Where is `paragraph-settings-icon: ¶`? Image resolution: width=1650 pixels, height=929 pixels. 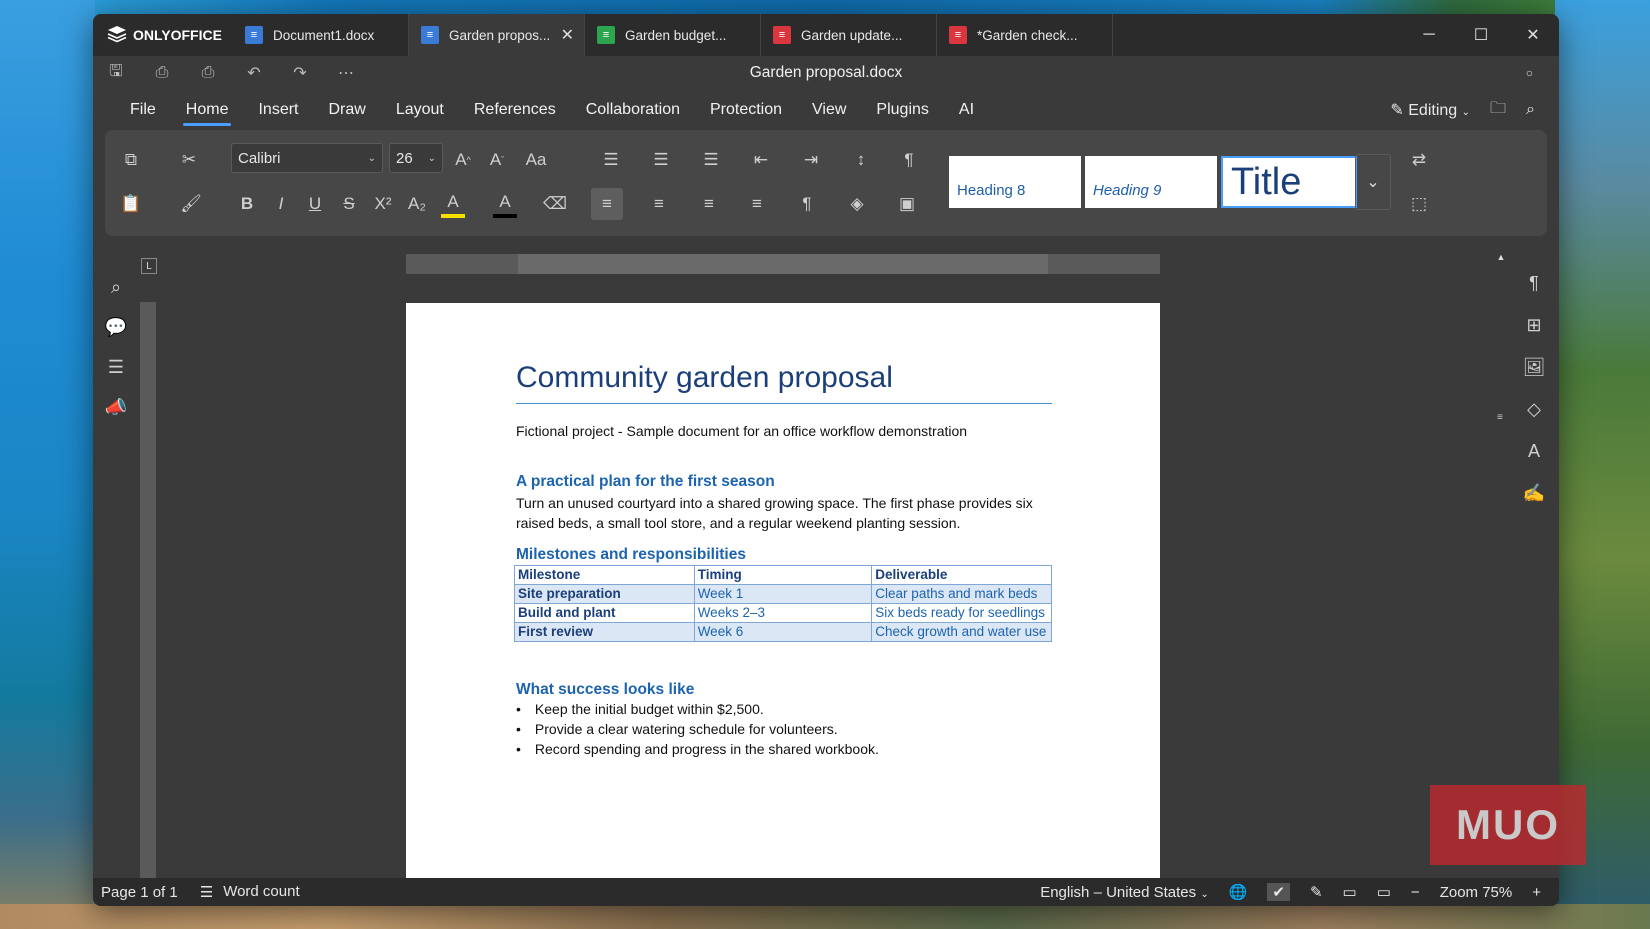 paragraph-settings-icon: ¶ is located at coordinates (909, 160).